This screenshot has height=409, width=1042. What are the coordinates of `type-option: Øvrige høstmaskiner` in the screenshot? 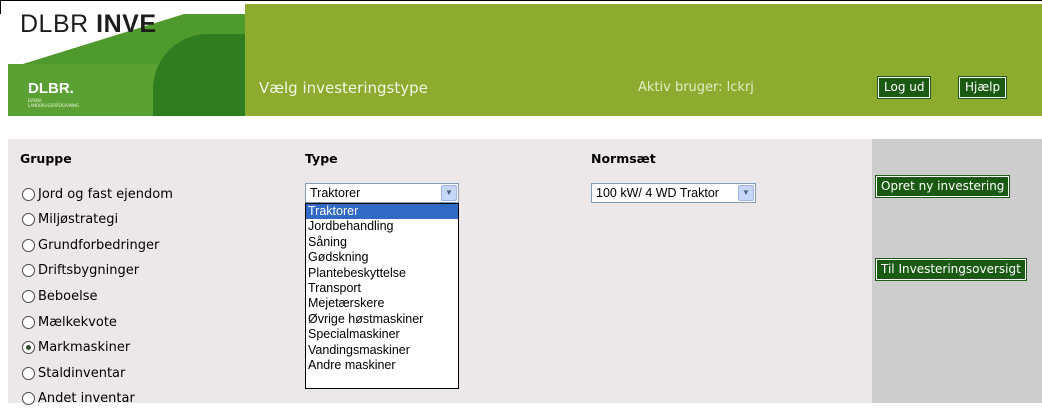 It's located at (382, 319).